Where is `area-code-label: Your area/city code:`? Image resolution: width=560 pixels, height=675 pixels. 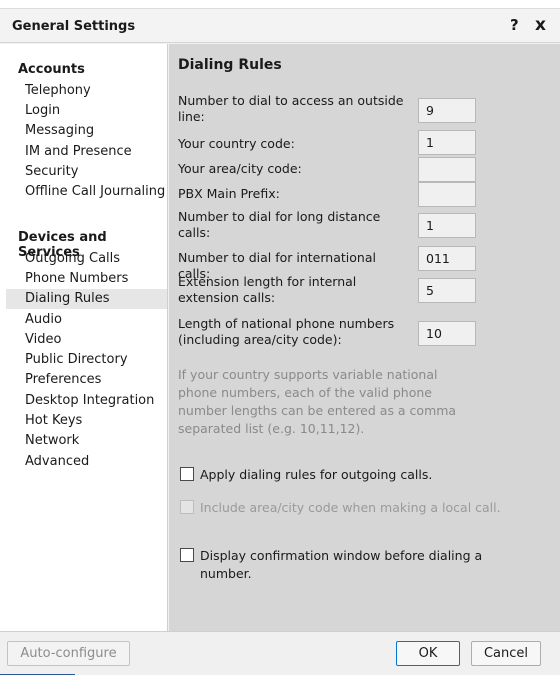 area-code-label: Your area/city code: is located at coordinates (240, 168).